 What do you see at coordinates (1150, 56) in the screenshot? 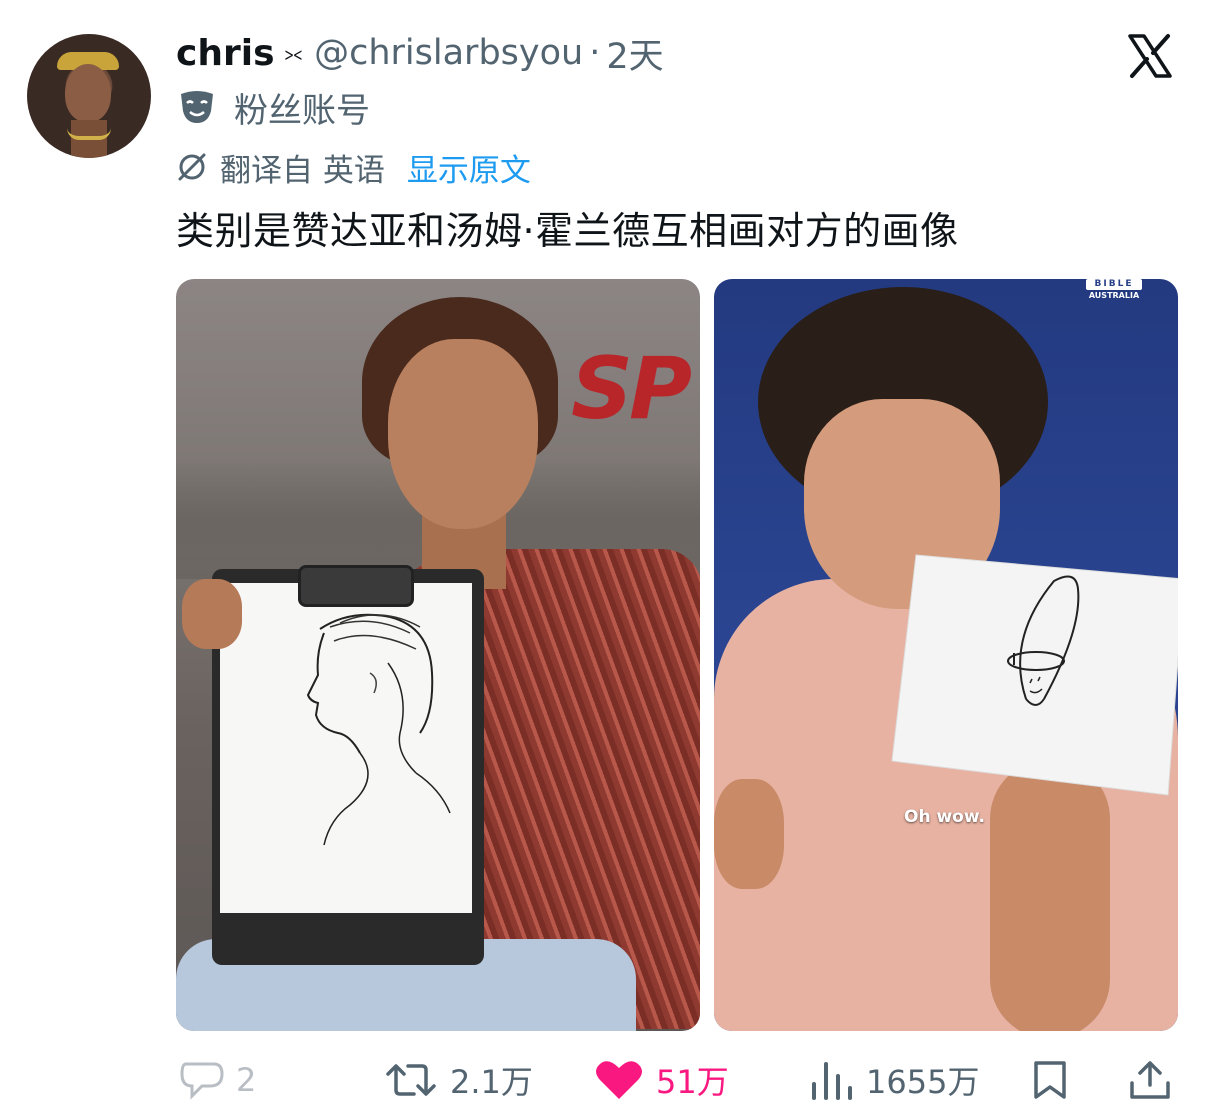
I see `x-logo-icon` at bounding box center [1150, 56].